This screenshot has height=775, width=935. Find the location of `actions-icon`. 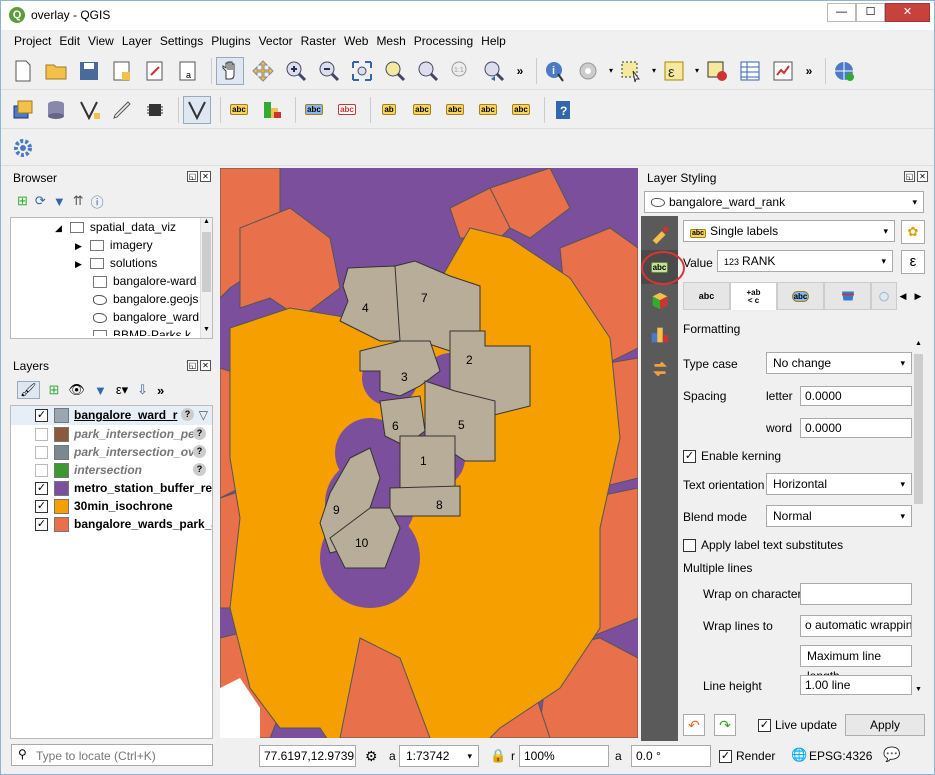

actions-icon is located at coordinates (588, 71).